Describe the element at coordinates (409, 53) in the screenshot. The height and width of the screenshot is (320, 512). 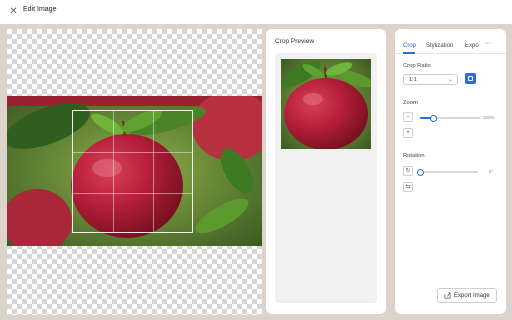
I see `tab-active-indicator` at that location.